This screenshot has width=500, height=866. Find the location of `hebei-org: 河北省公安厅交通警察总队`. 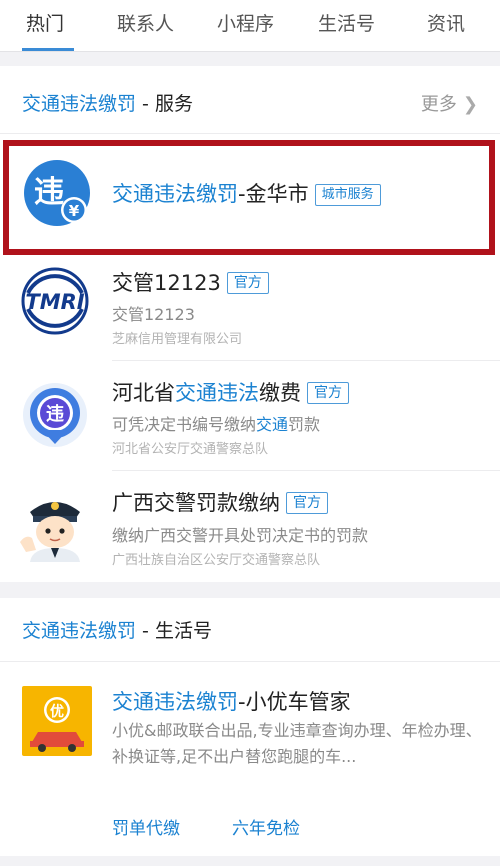

hebei-org: 河北省公安厅交通警察总队 is located at coordinates (190, 449).